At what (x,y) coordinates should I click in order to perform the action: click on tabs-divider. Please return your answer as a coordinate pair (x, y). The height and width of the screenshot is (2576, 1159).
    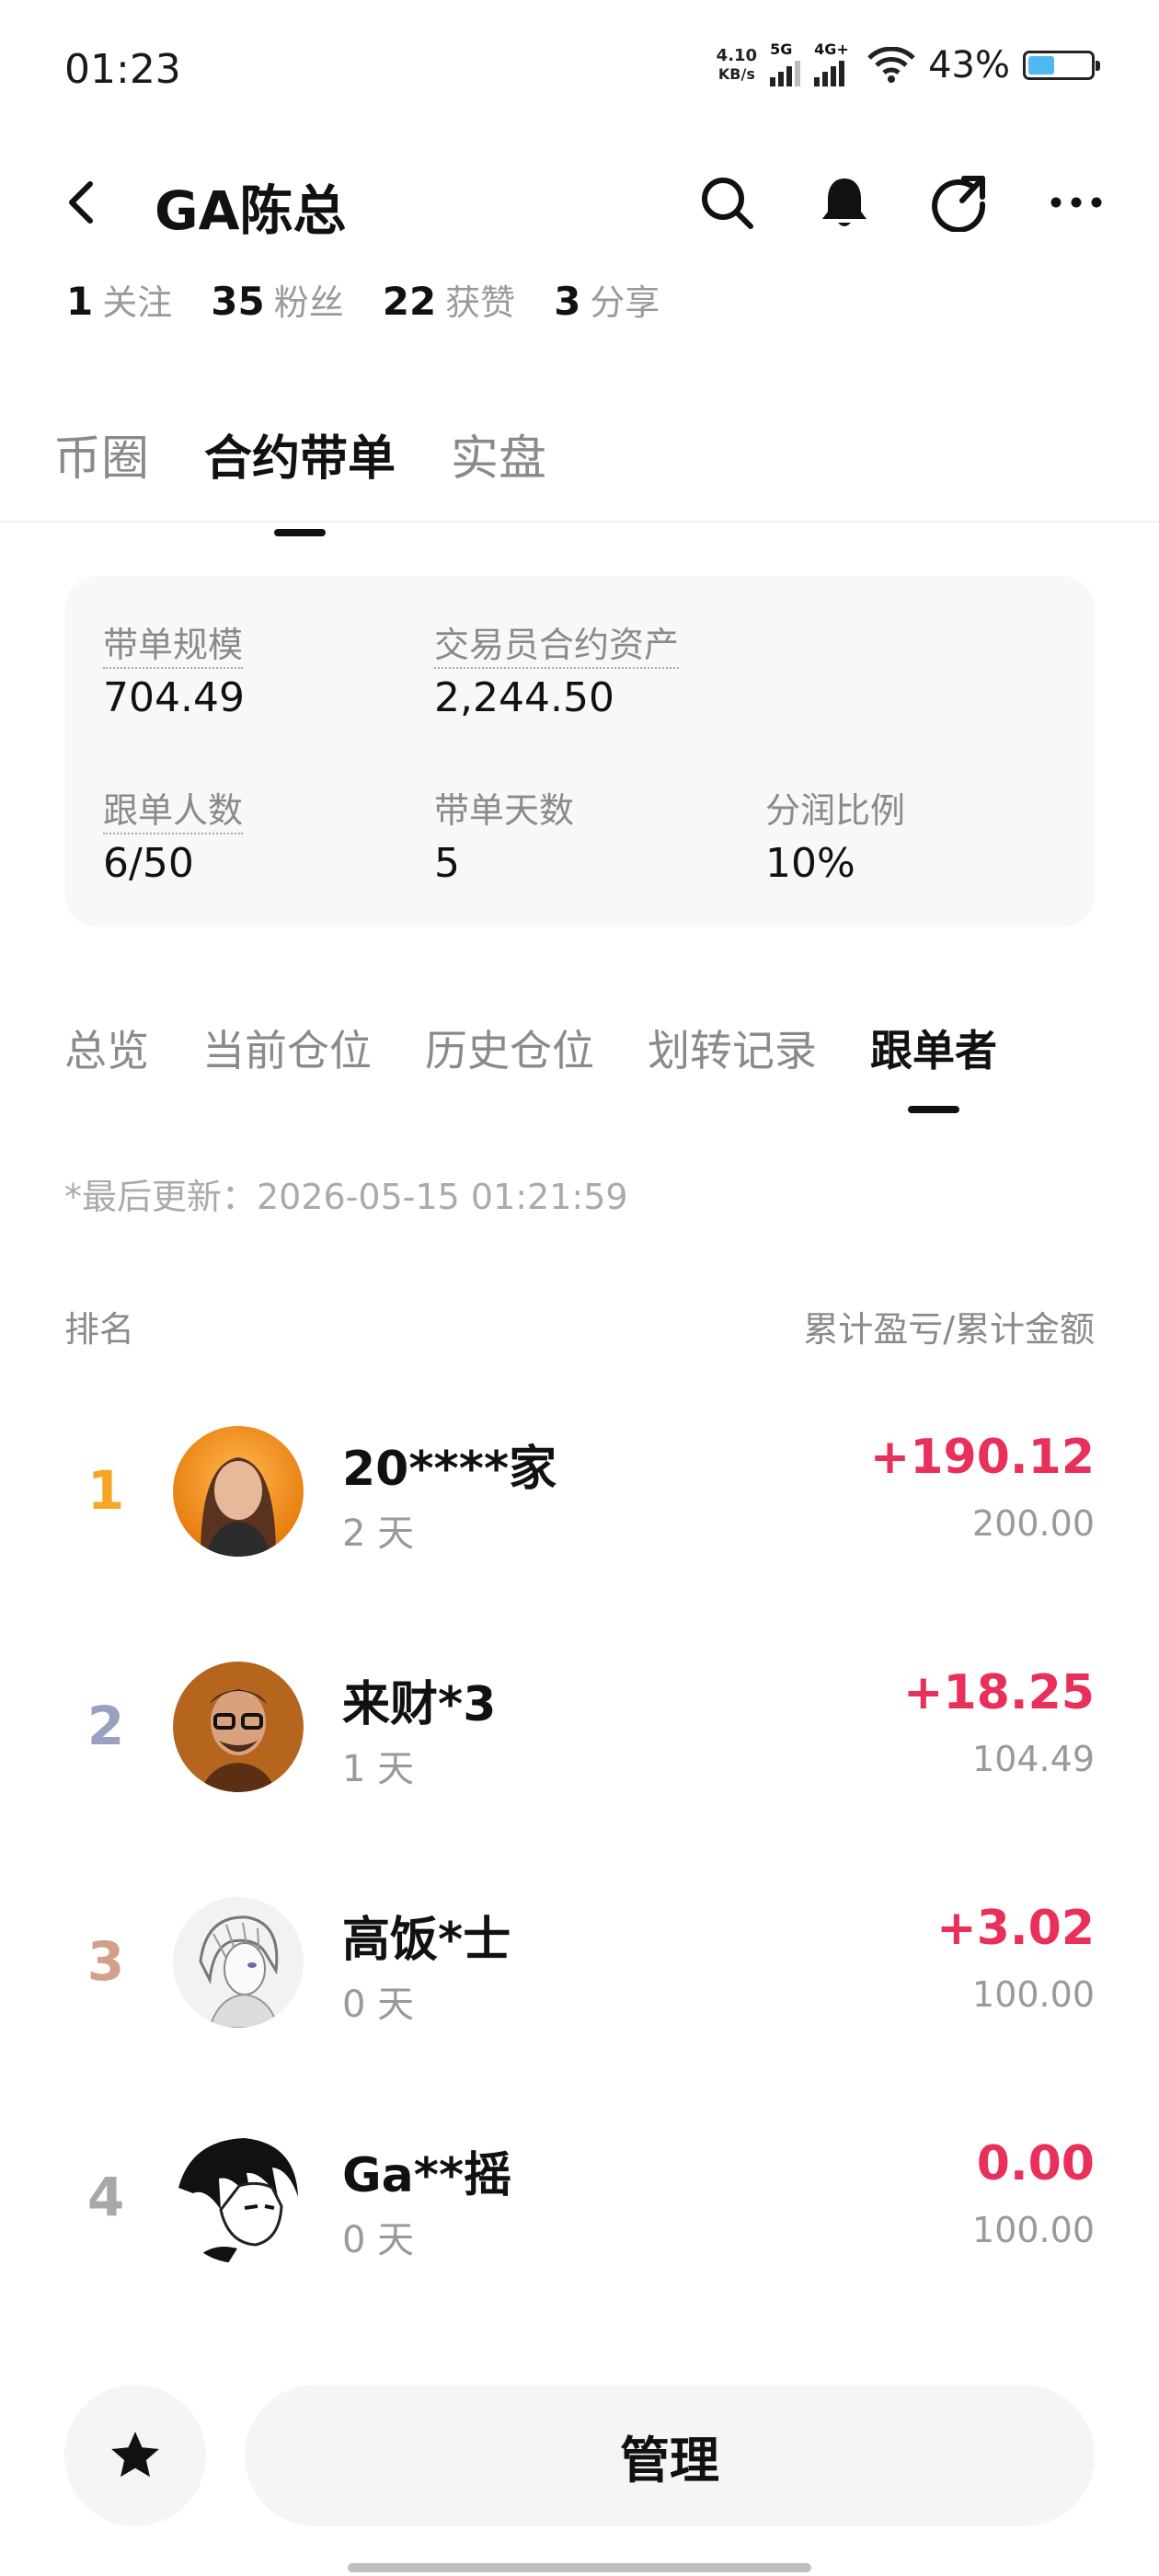
    Looking at the image, I should click on (579, 522).